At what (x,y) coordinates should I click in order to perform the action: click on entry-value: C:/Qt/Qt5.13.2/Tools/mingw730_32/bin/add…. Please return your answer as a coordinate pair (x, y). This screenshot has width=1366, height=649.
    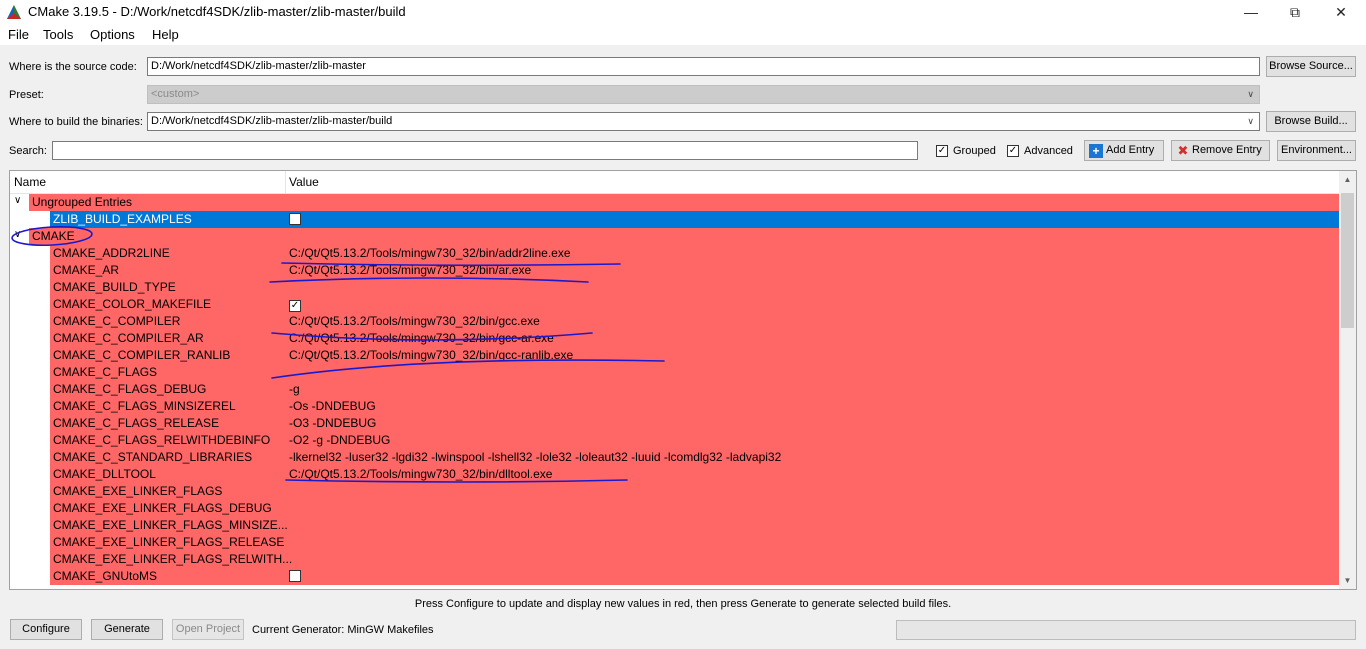
    Looking at the image, I should click on (430, 253).